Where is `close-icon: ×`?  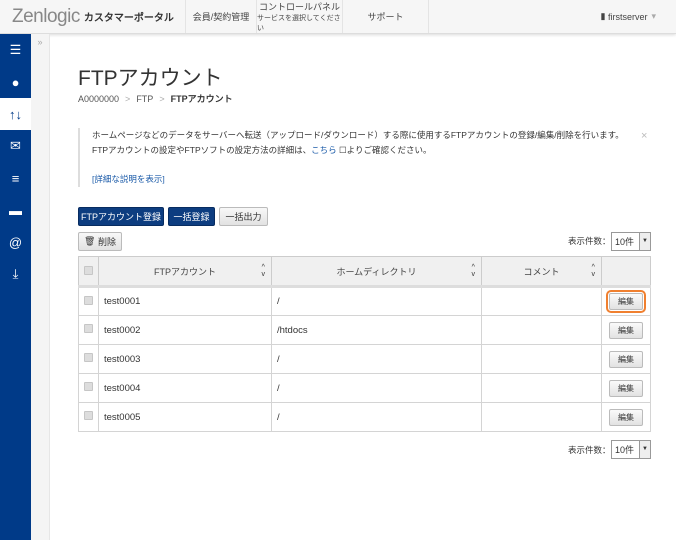 close-icon: × is located at coordinates (644, 136).